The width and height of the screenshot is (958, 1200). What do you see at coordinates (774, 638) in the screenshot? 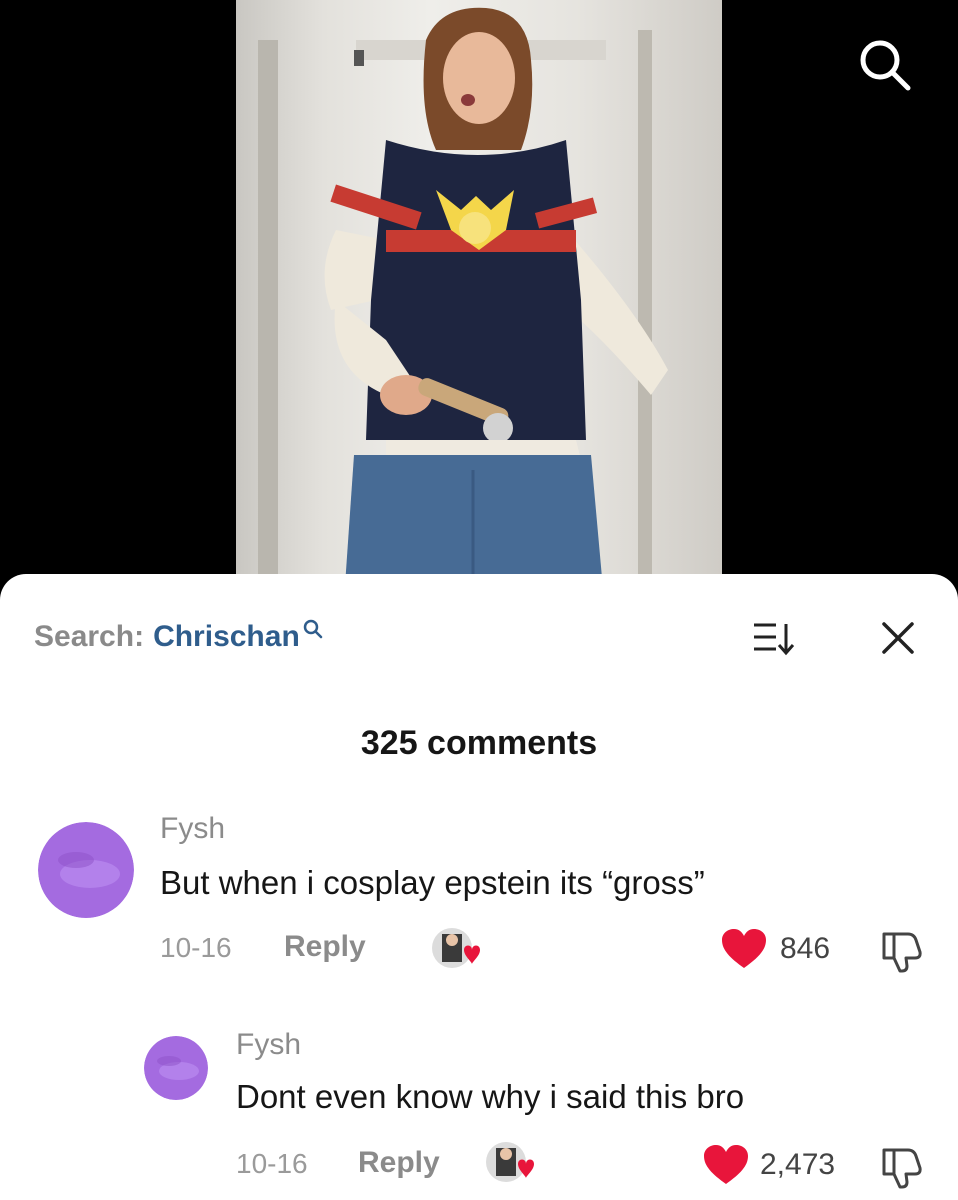
I see `sort-icon` at bounding box center [774, 638].